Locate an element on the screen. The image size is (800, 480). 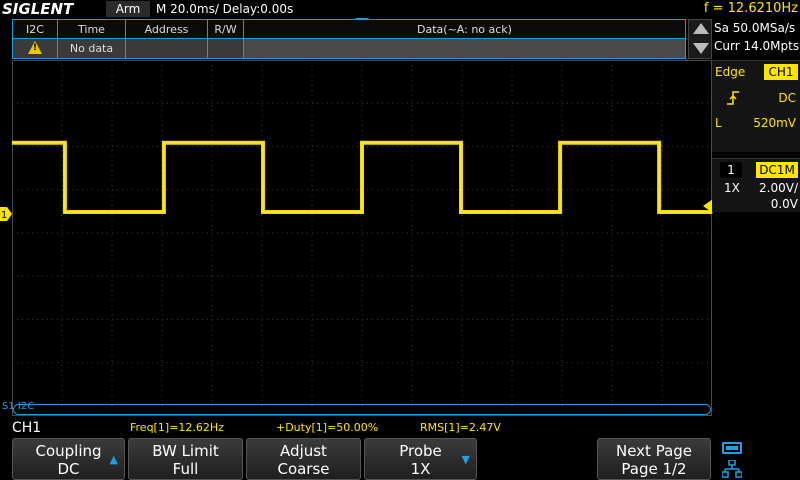
run-state-badge: Arm is located at coordinates (128, 9).